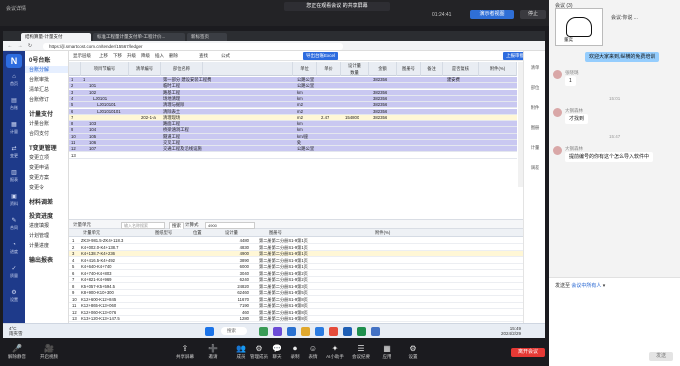  What do you see at coordinates (91, 233) in the screenshot?
I see `bcol-unit: 计量单元` at bounding box center [91, 233].